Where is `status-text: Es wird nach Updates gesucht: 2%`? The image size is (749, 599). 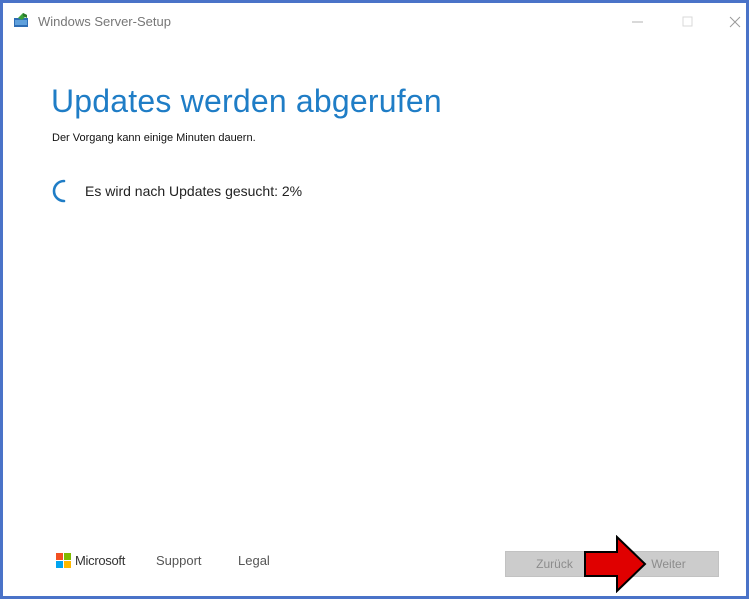
status-text: Es wird nach Updates gesucht: 2% is located at coordinates (194, 191).